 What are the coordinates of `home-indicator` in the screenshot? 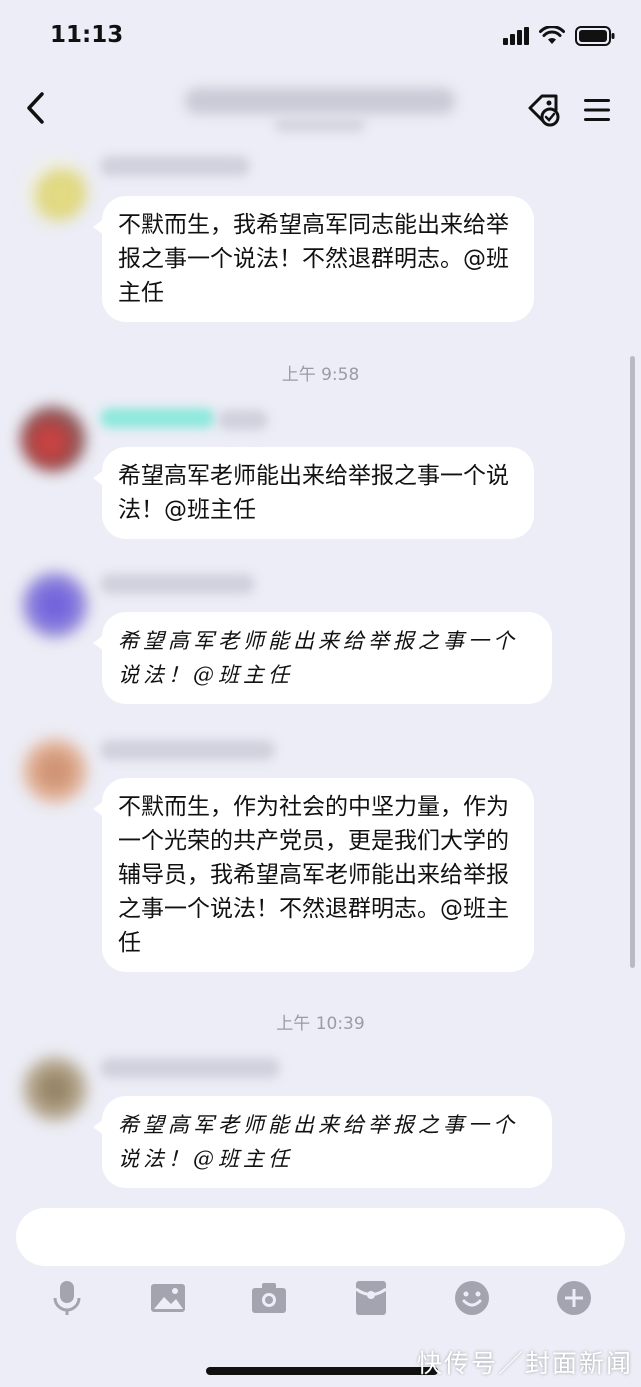 It's located at (322, 1371).